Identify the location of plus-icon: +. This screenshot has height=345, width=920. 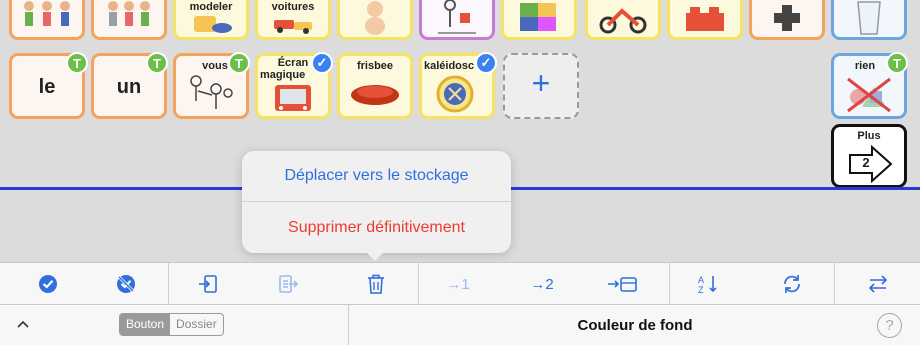
(541, 83).